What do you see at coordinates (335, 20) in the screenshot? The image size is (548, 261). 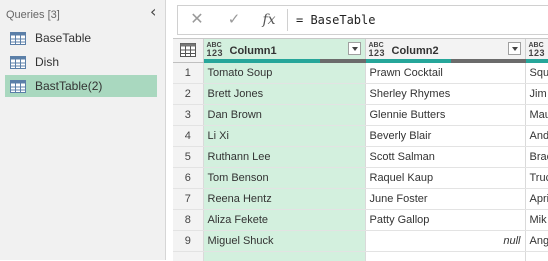 I see `formula-input: = BaseTable` at bounding box center [335, 20].